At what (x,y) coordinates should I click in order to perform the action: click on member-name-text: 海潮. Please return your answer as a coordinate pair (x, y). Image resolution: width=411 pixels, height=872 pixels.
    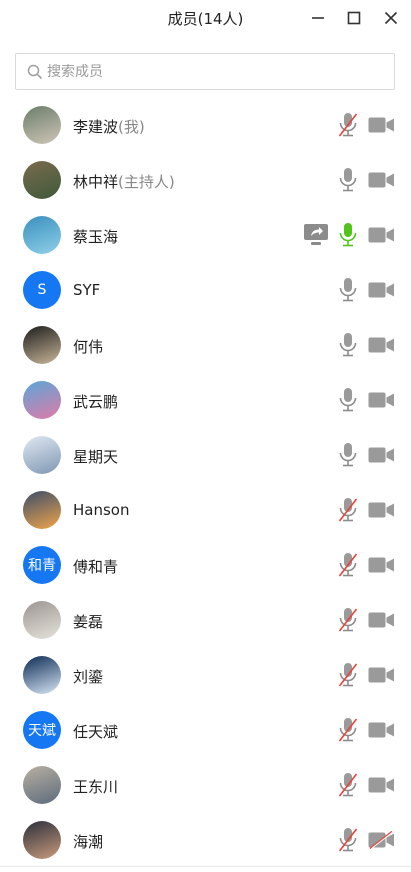
    Looking at the image, I should click on (88, 842).